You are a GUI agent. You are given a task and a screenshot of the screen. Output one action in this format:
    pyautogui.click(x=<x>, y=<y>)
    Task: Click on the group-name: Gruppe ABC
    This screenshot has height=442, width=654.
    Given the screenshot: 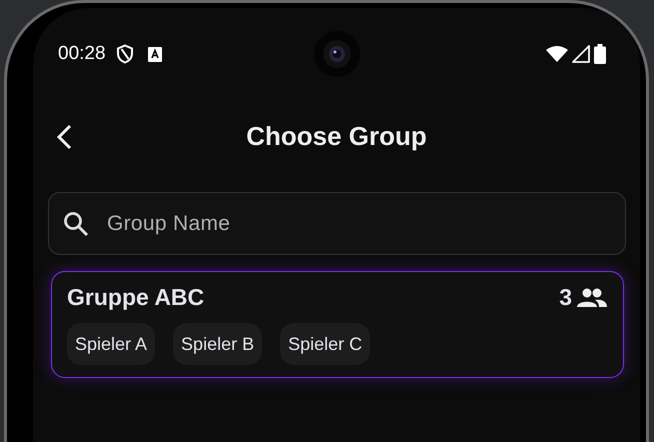 What is the action you would take?
    pyautogui.click(x=135, y=297)
    